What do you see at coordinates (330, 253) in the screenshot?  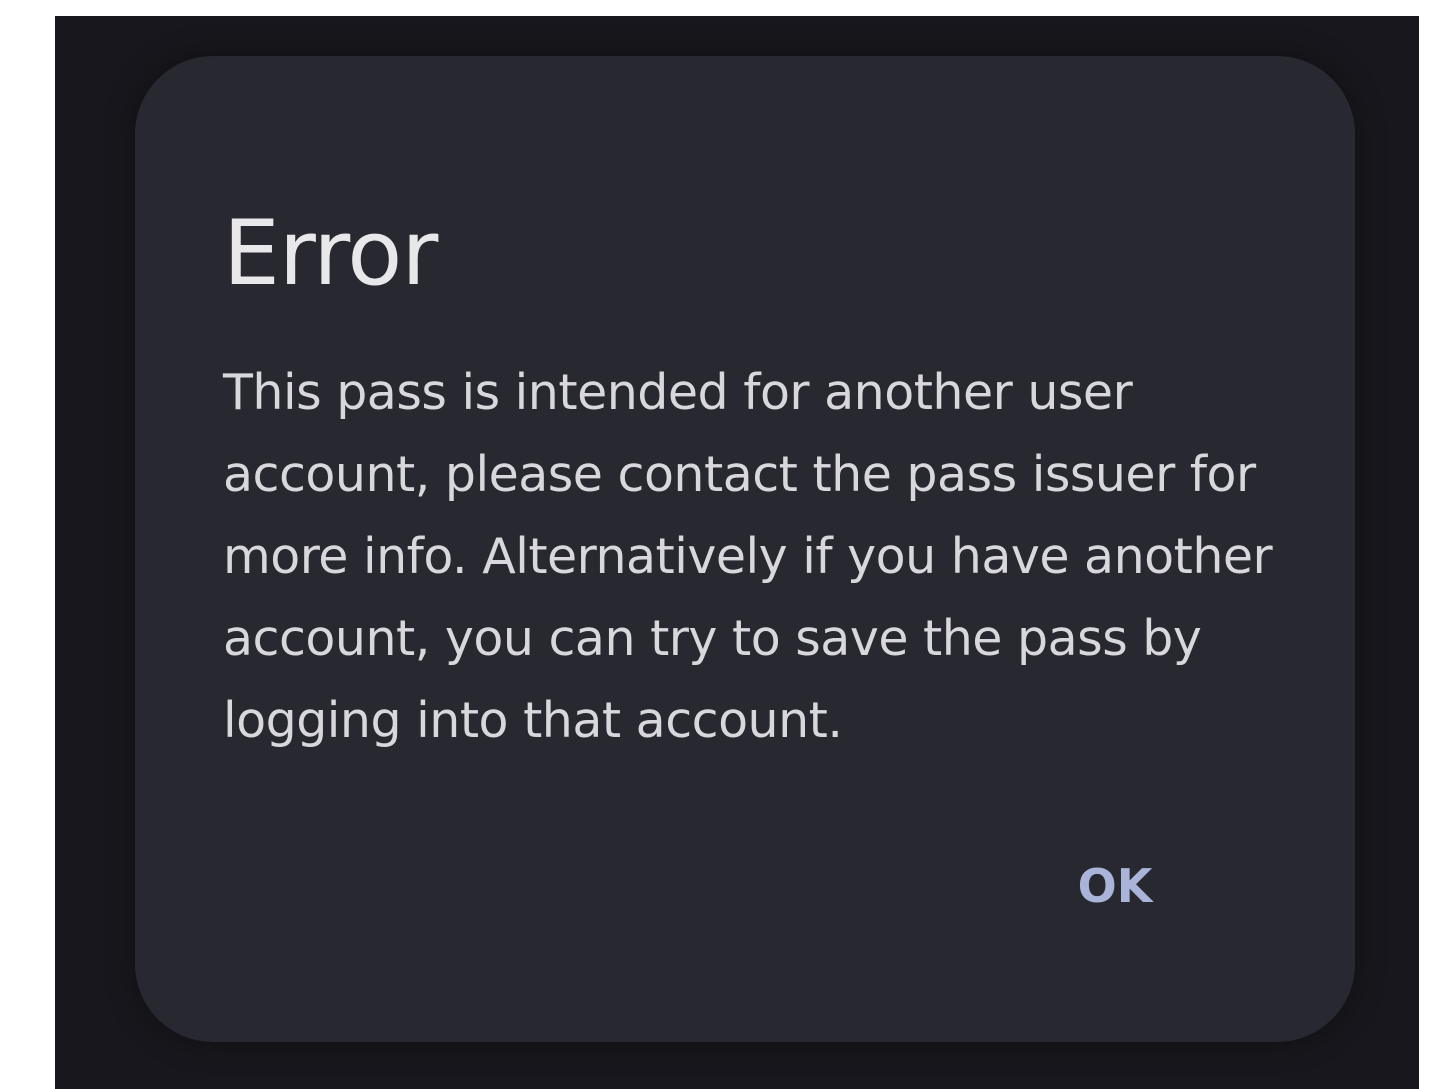 I see `dialog-title: Error` at bounding box center [330, 253].